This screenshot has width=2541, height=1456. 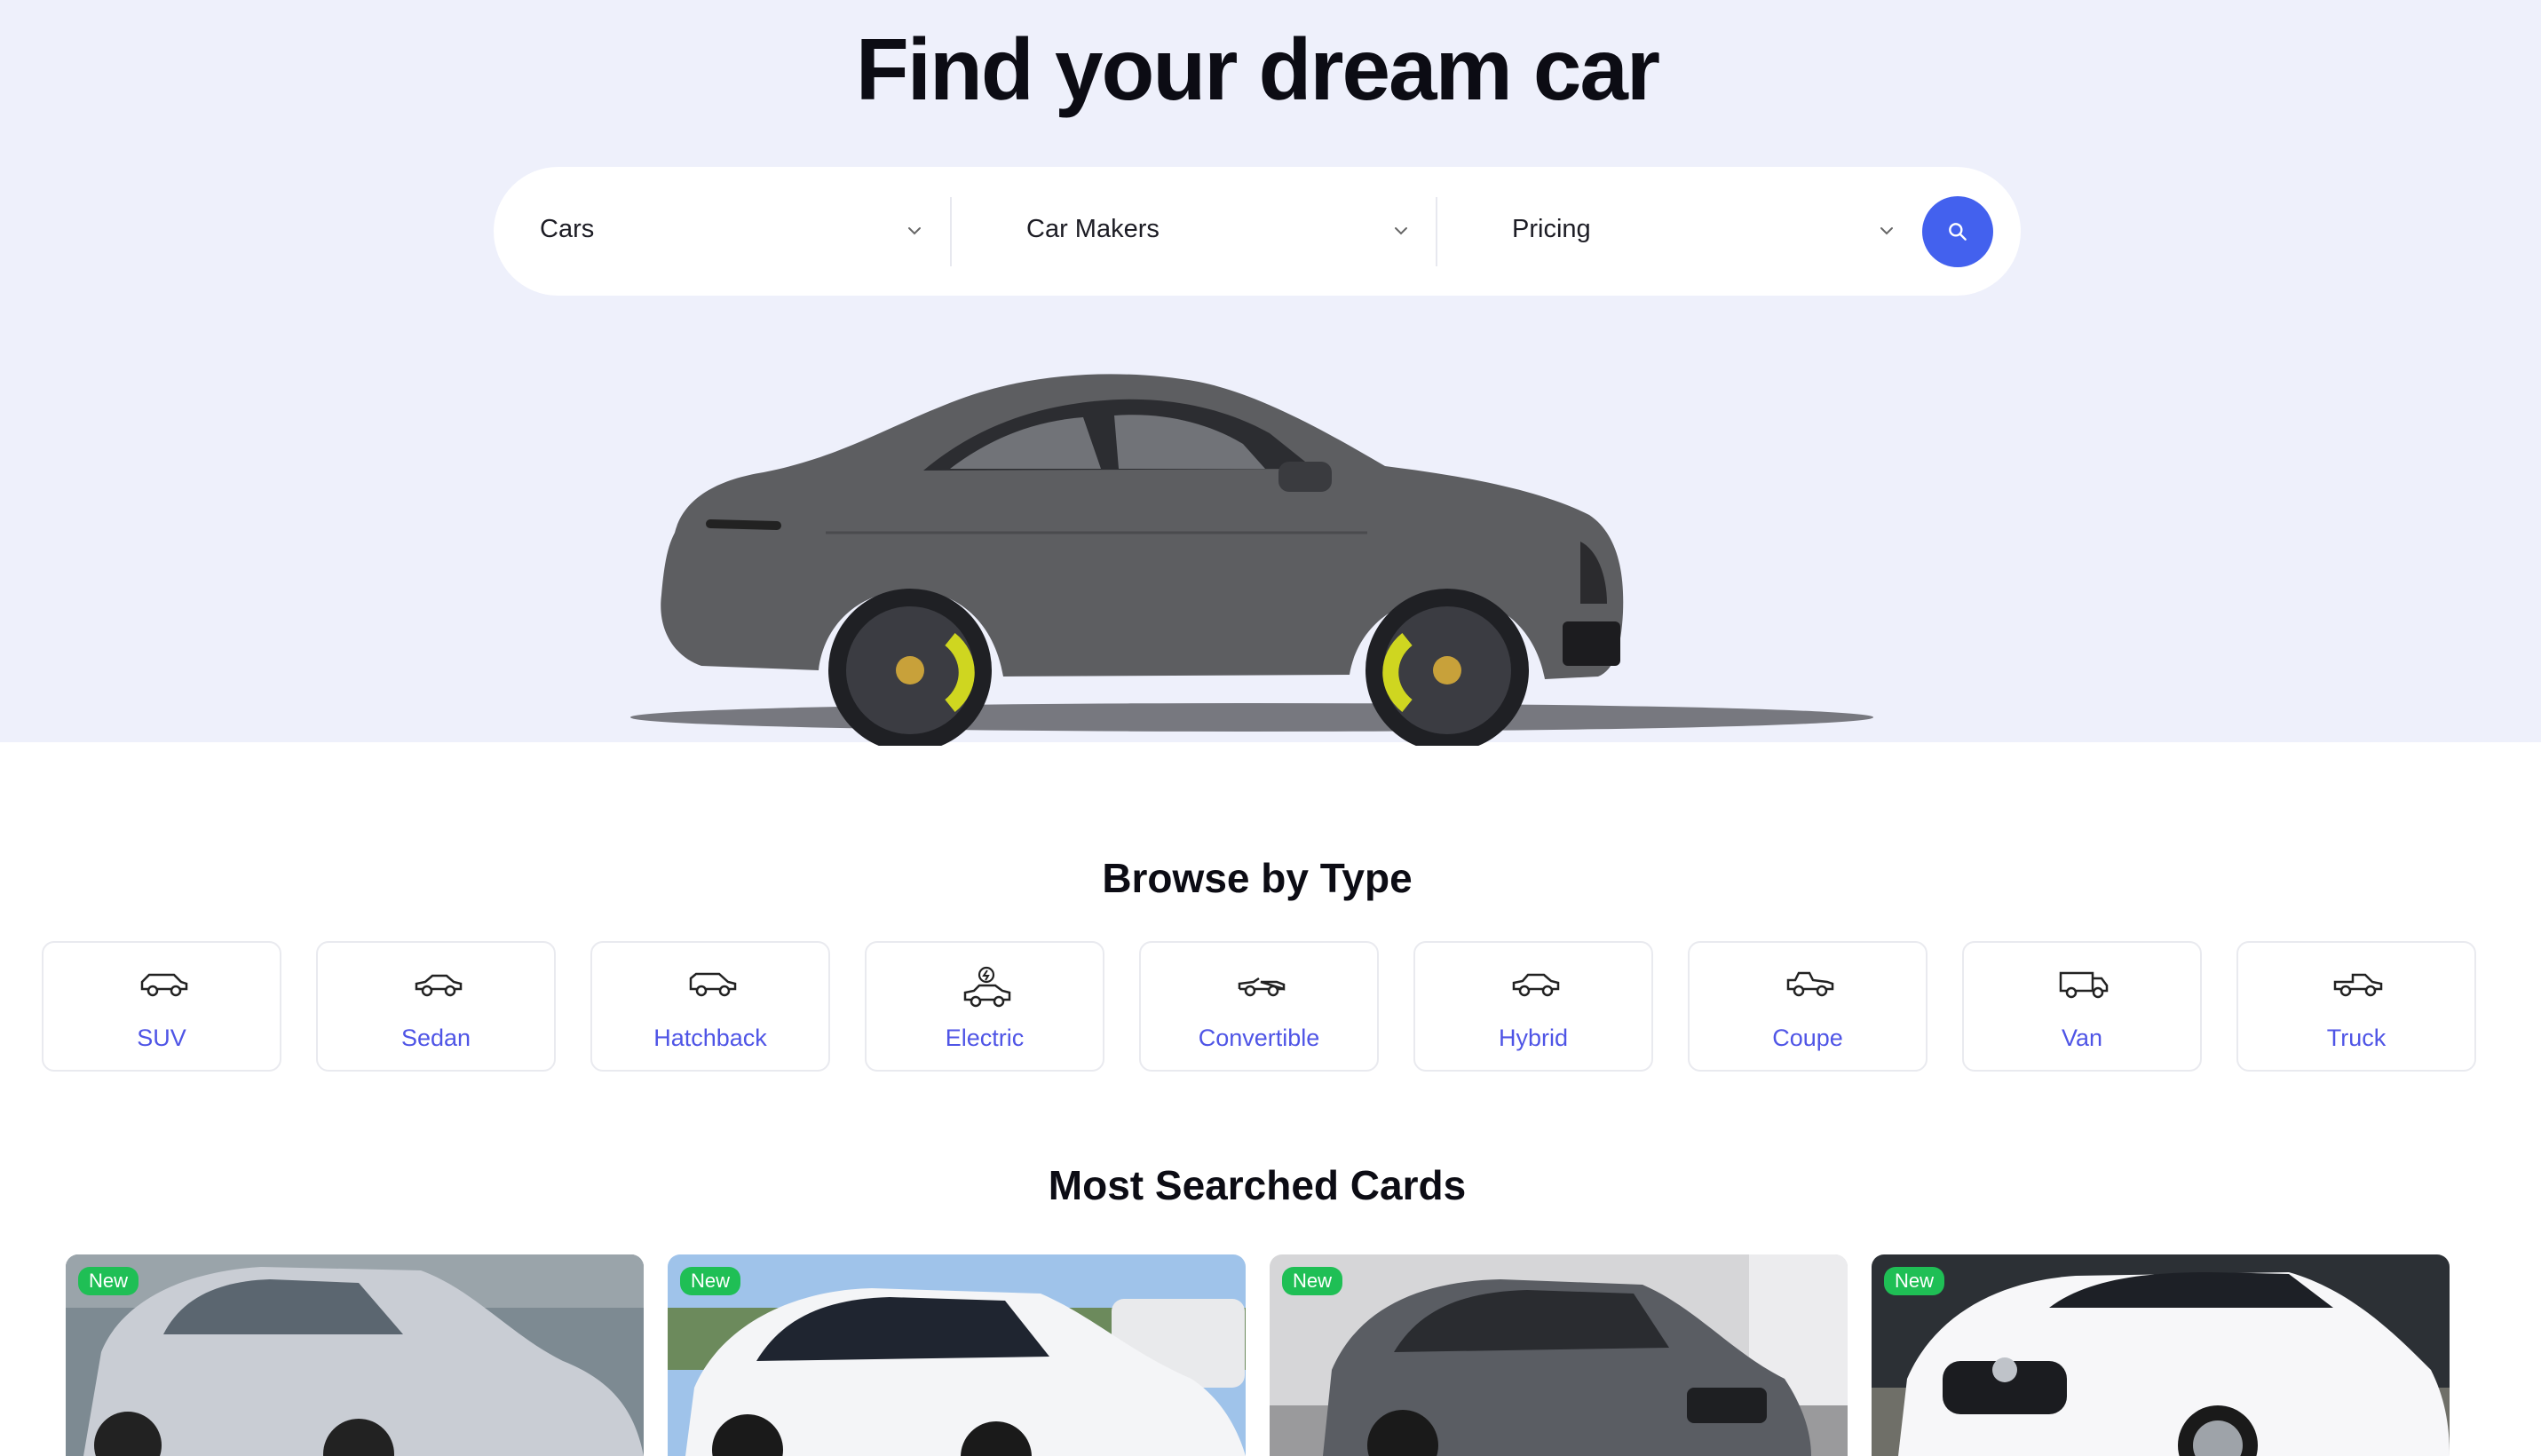 What do you see at coordinates (1808, 1006) in the screenshot?
I see `type-card-coupe: Coupe` at bounding box center [1808, 1006].